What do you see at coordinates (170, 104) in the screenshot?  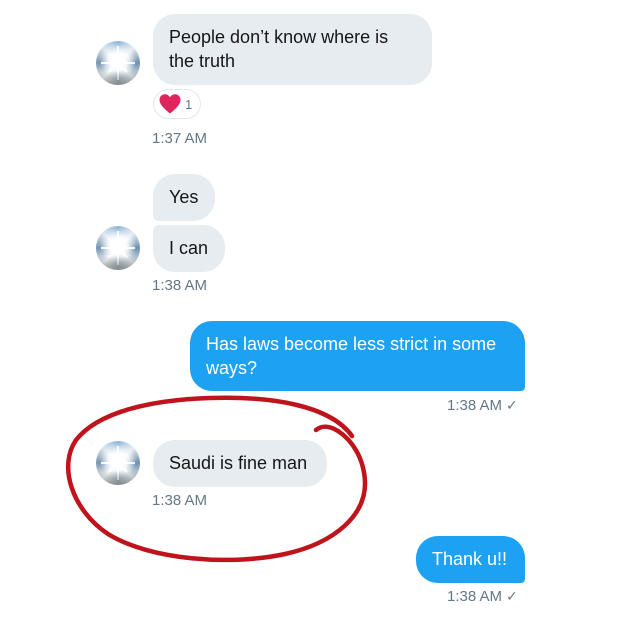 I see `heart-icon` at bounding box center [170, 104].